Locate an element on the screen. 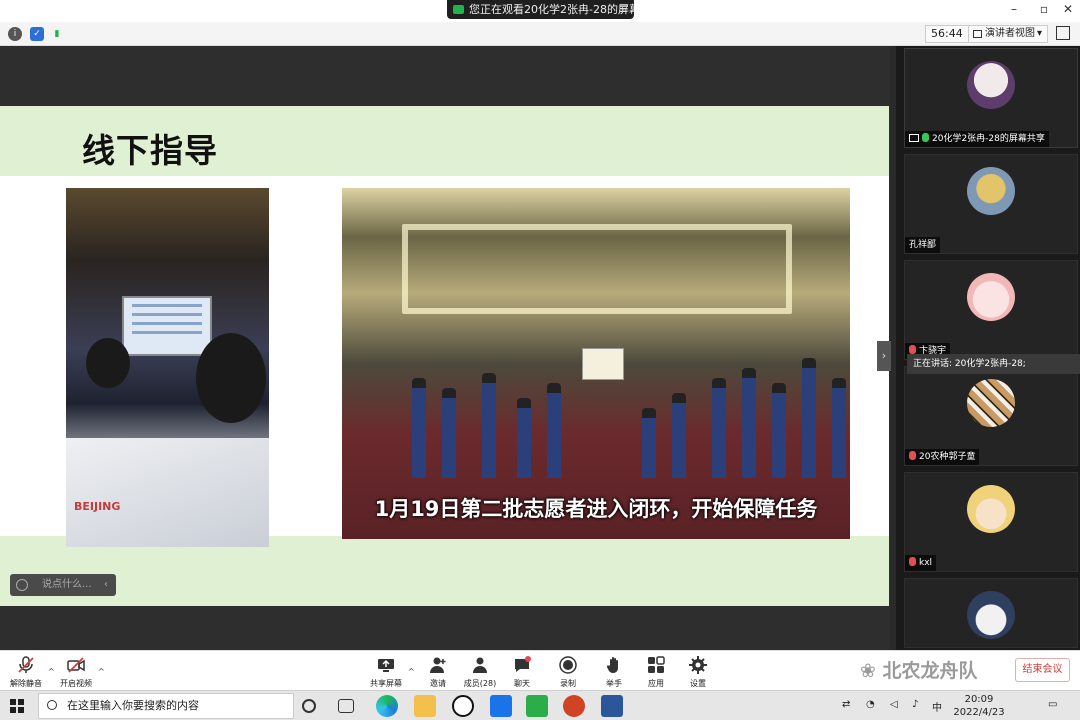  chat-button: 聊天 is located at coordinates (522, 672).